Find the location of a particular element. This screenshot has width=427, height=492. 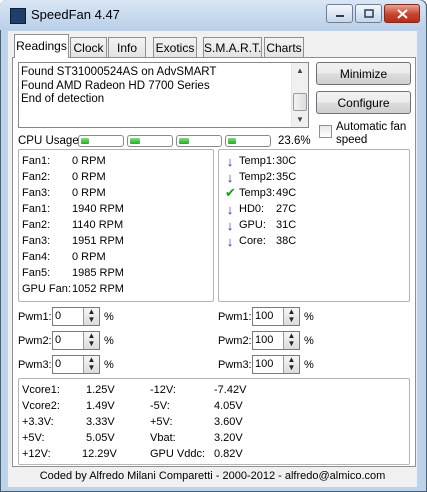

tab-label: S.M.A.R.T. is located at coordinates (233, 48).